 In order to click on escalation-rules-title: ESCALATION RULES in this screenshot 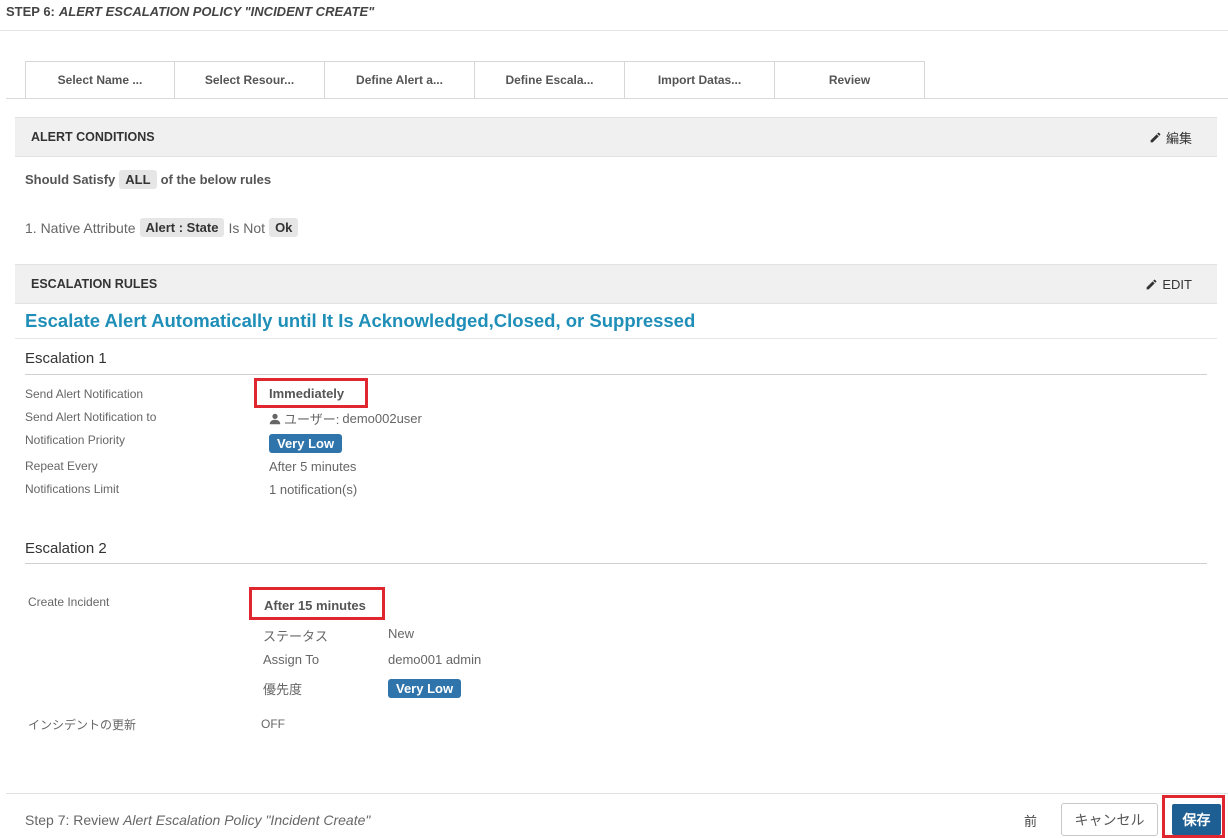, I will do `click(94, 284)`.